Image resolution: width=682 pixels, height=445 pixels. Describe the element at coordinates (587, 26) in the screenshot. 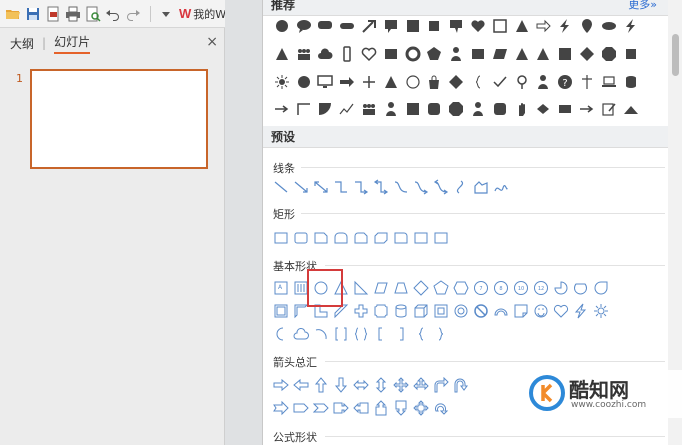

I see `pin-shape` at that location.